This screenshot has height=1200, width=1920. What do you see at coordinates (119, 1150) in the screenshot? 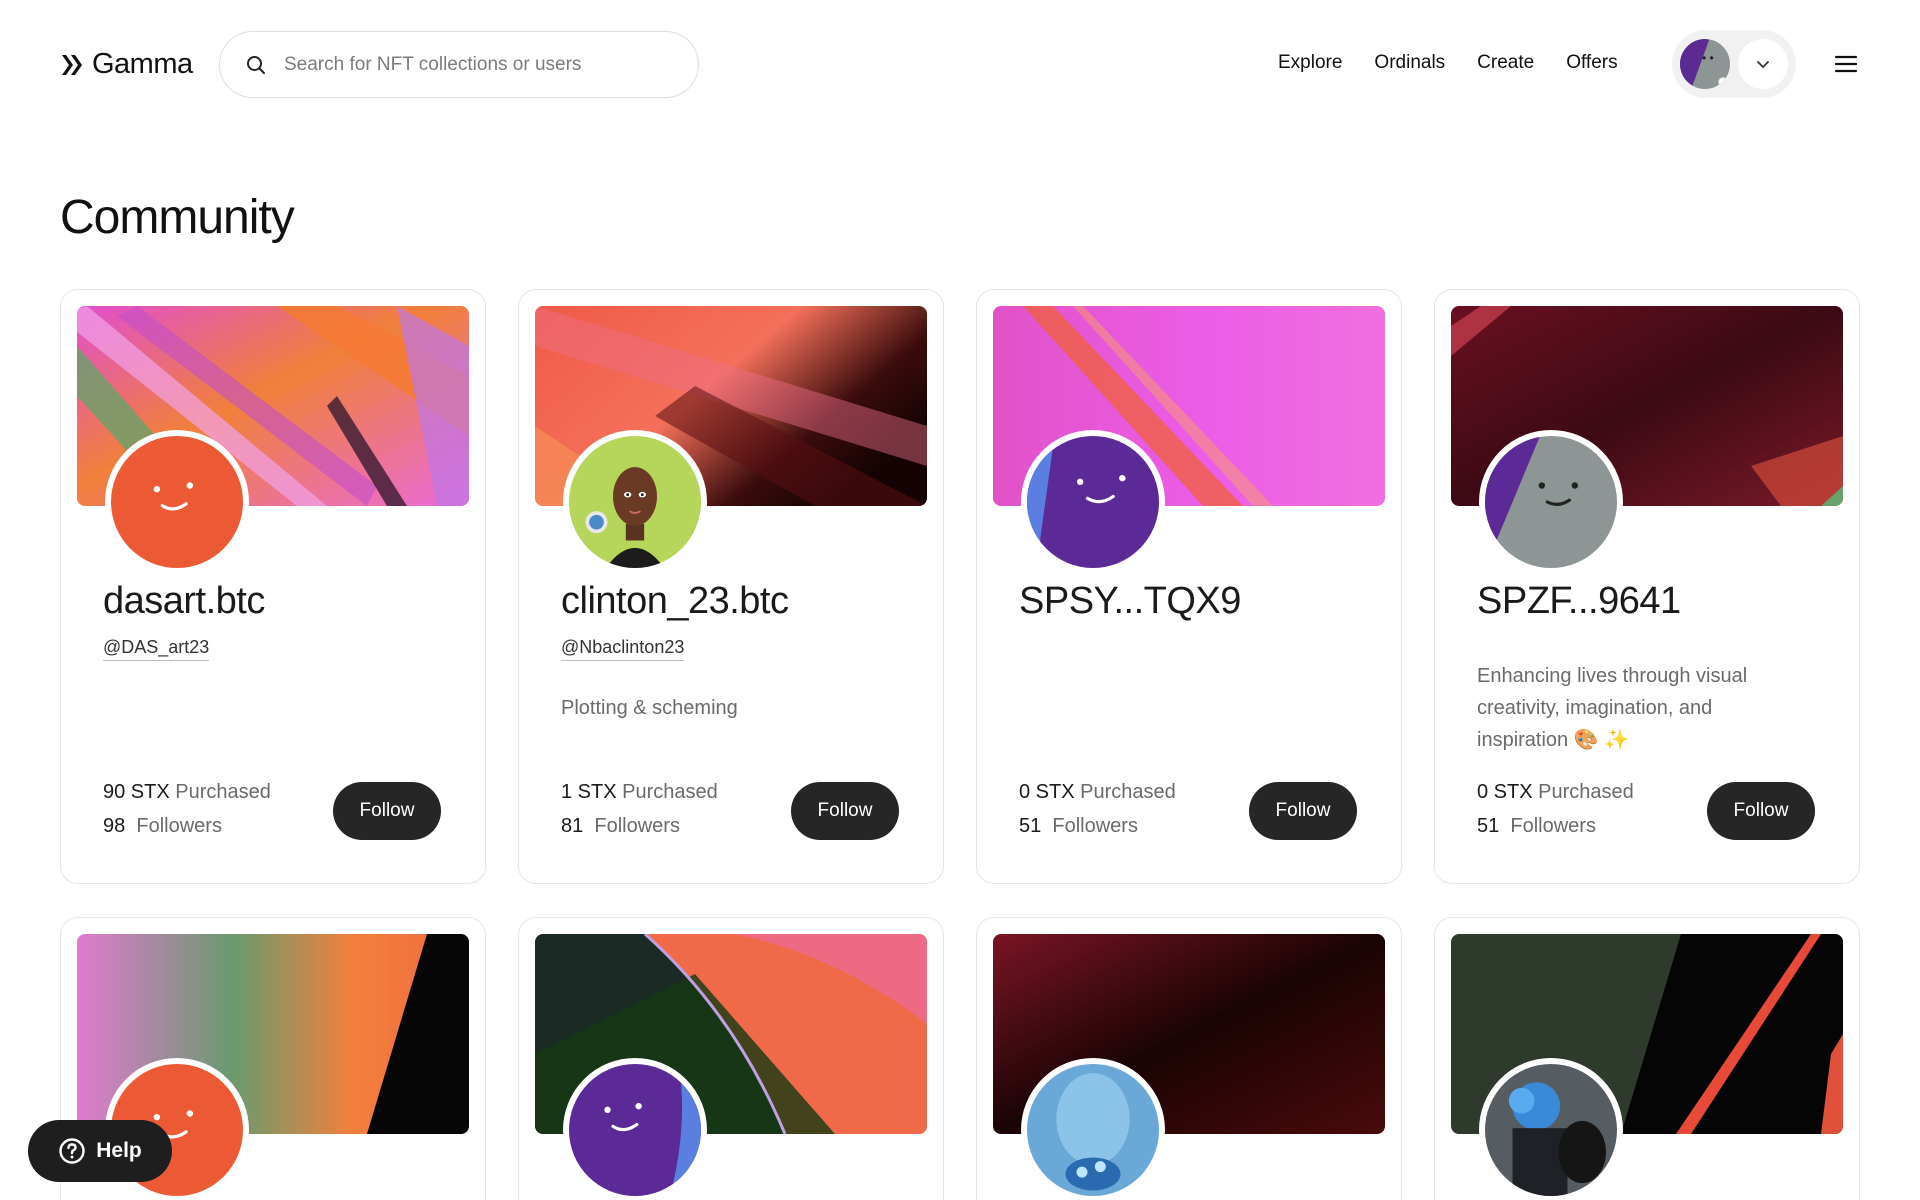
I see `help-label: Help` at bounding box center [119, 1150].